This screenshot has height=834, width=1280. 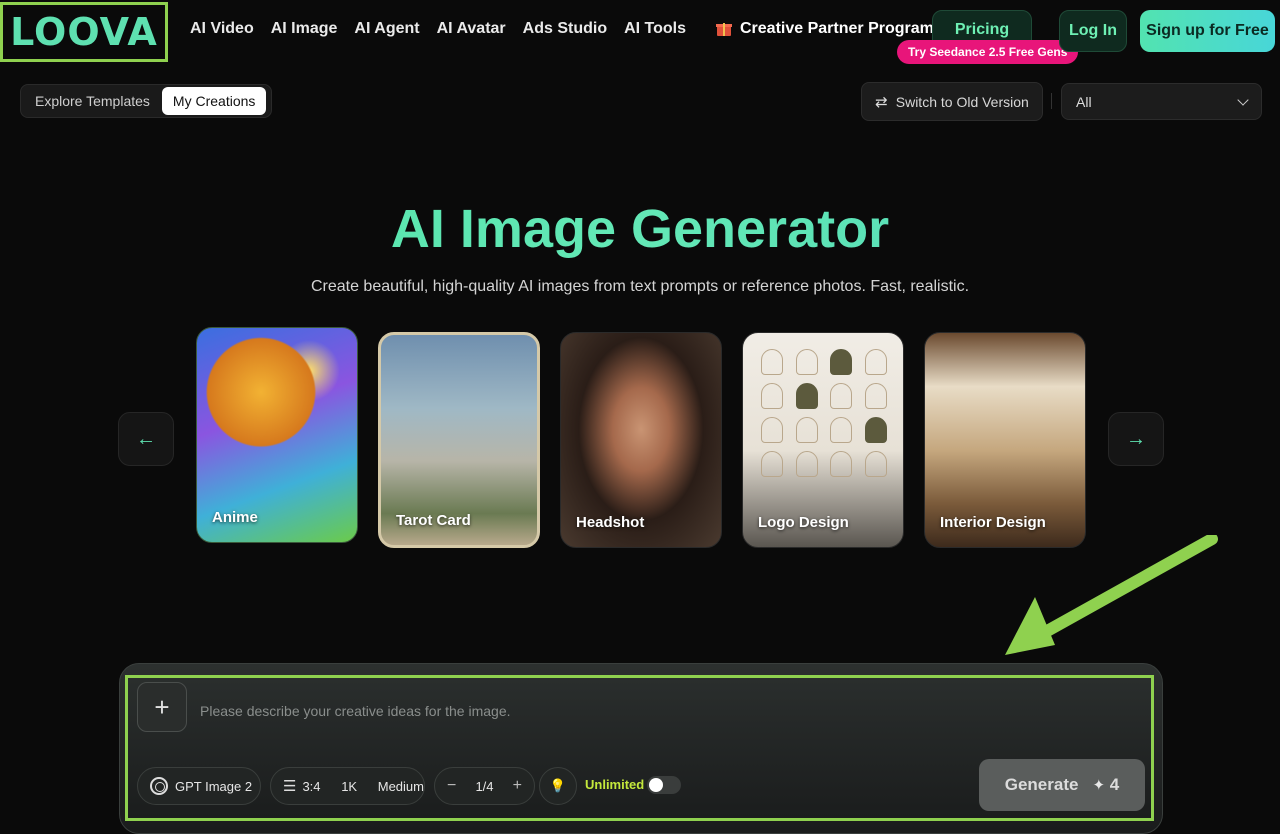 What do you see at coordinates (1099, 785) in the screenshot?
I see `sparkle-icon: ✦` at bounding box center [1099, 785].